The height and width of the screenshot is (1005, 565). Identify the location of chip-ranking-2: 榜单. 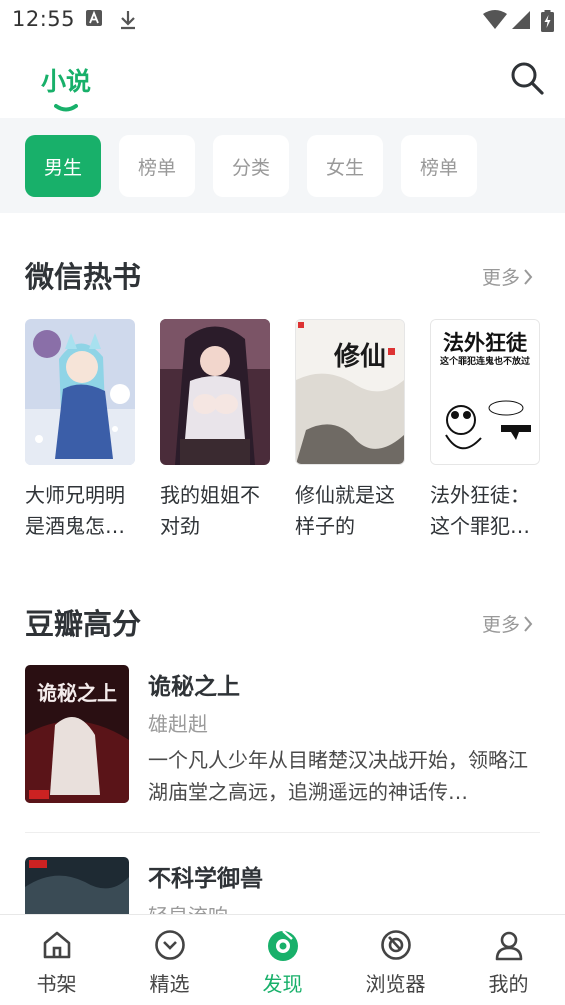
(439, 166).